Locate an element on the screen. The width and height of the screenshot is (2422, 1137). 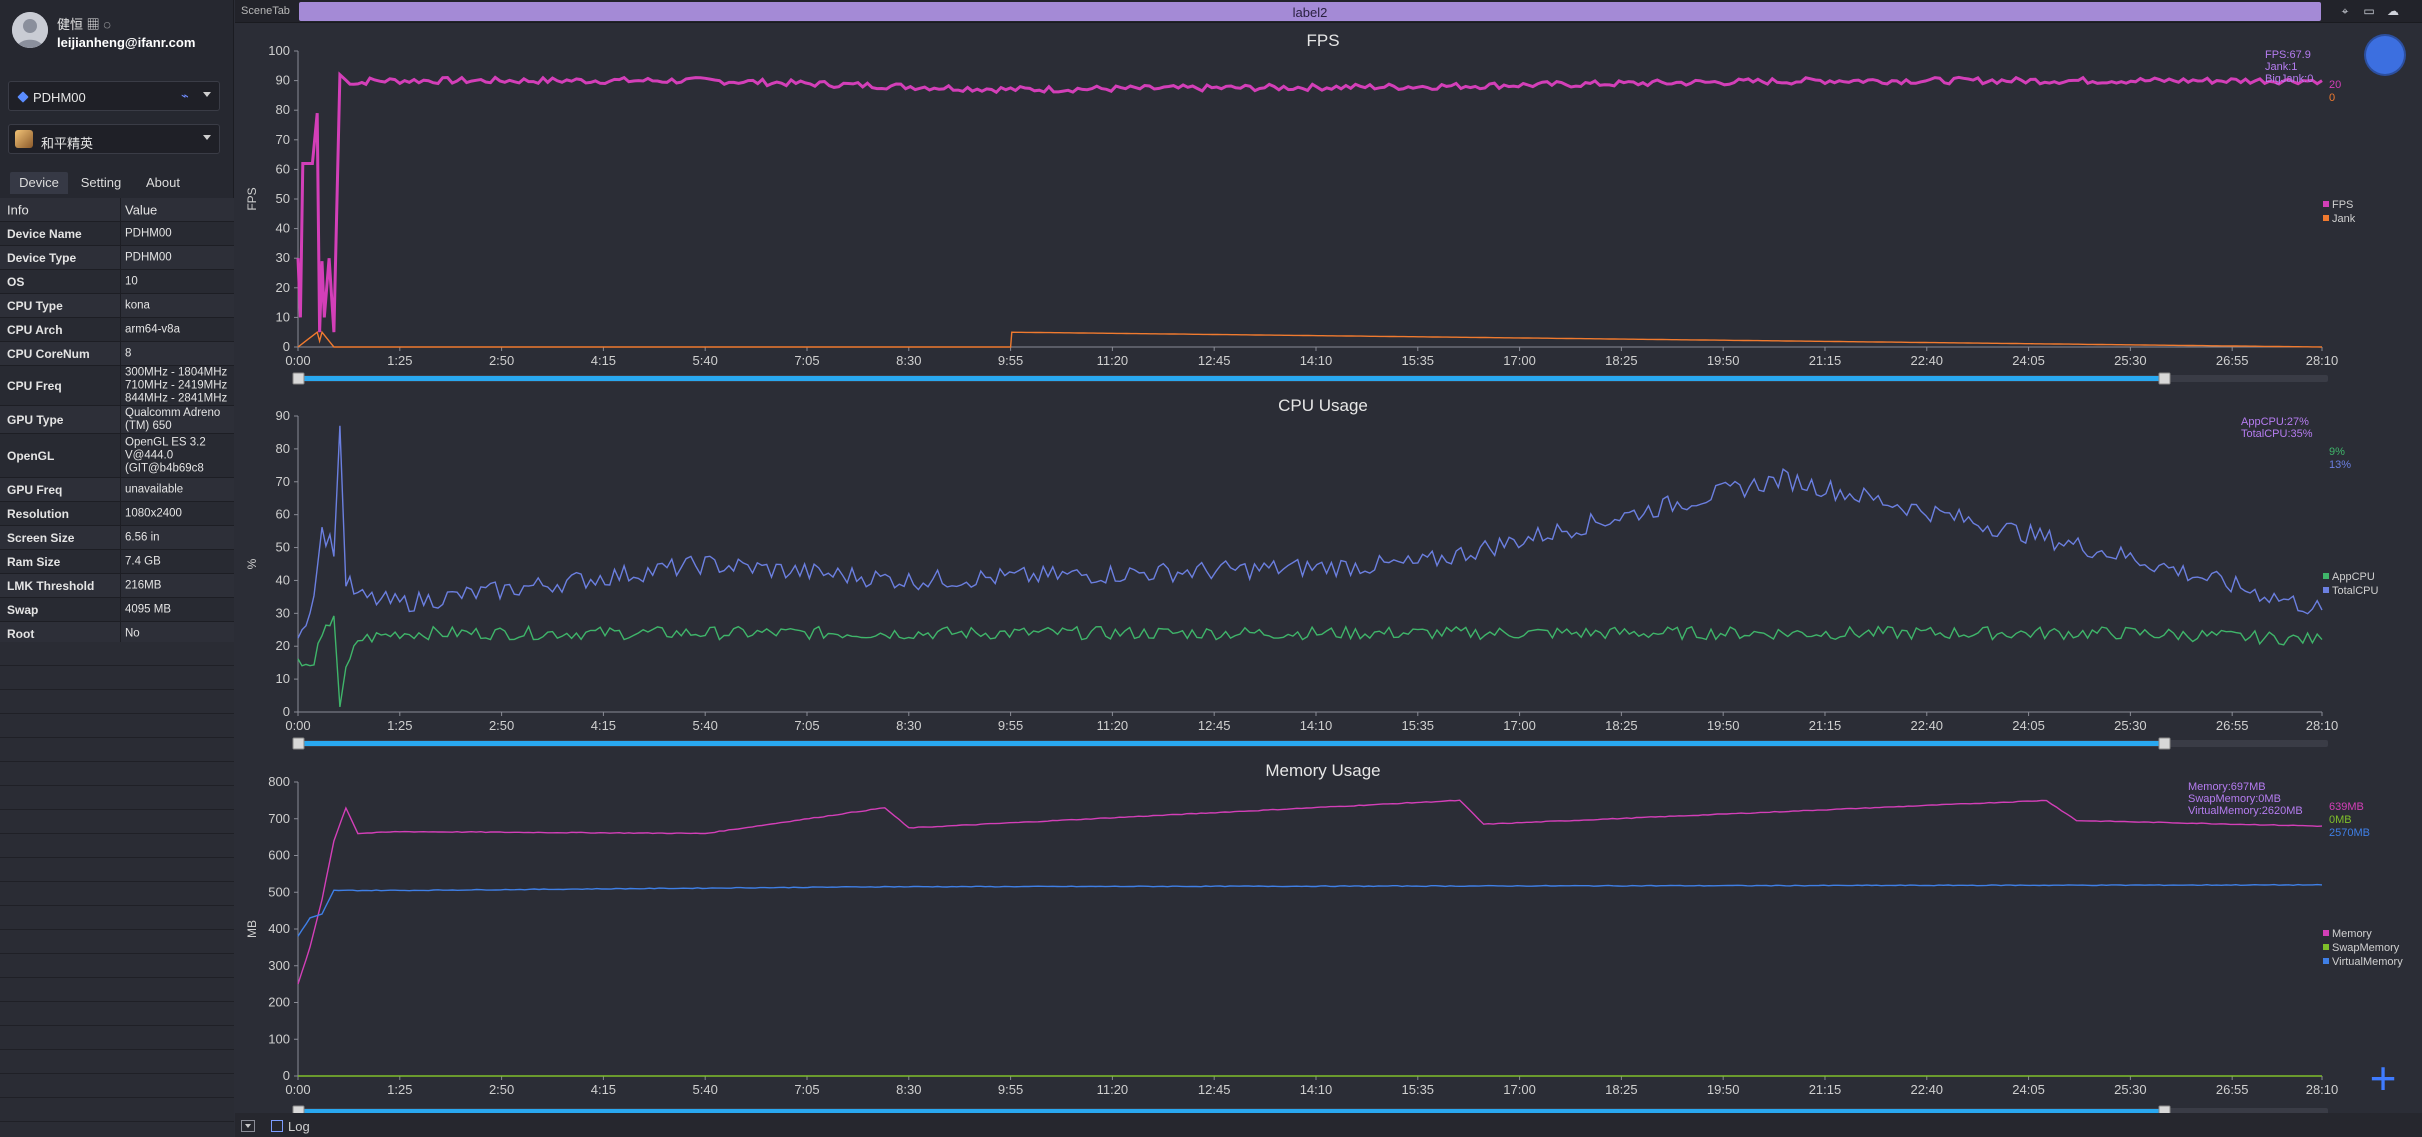
right-value: 0 is located at coordinates (2332, 98).